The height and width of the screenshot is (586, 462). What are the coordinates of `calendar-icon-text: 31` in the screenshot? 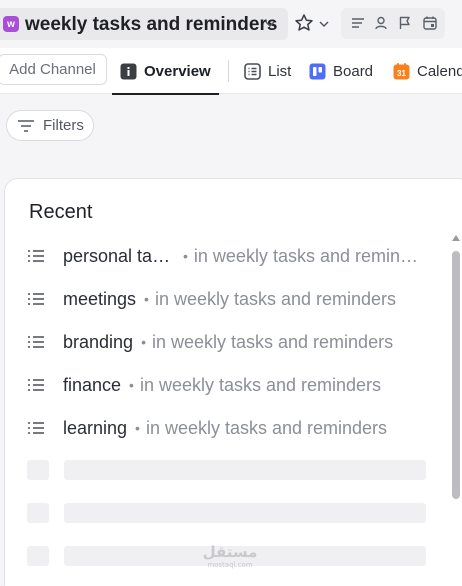 It's located at (401, 73).